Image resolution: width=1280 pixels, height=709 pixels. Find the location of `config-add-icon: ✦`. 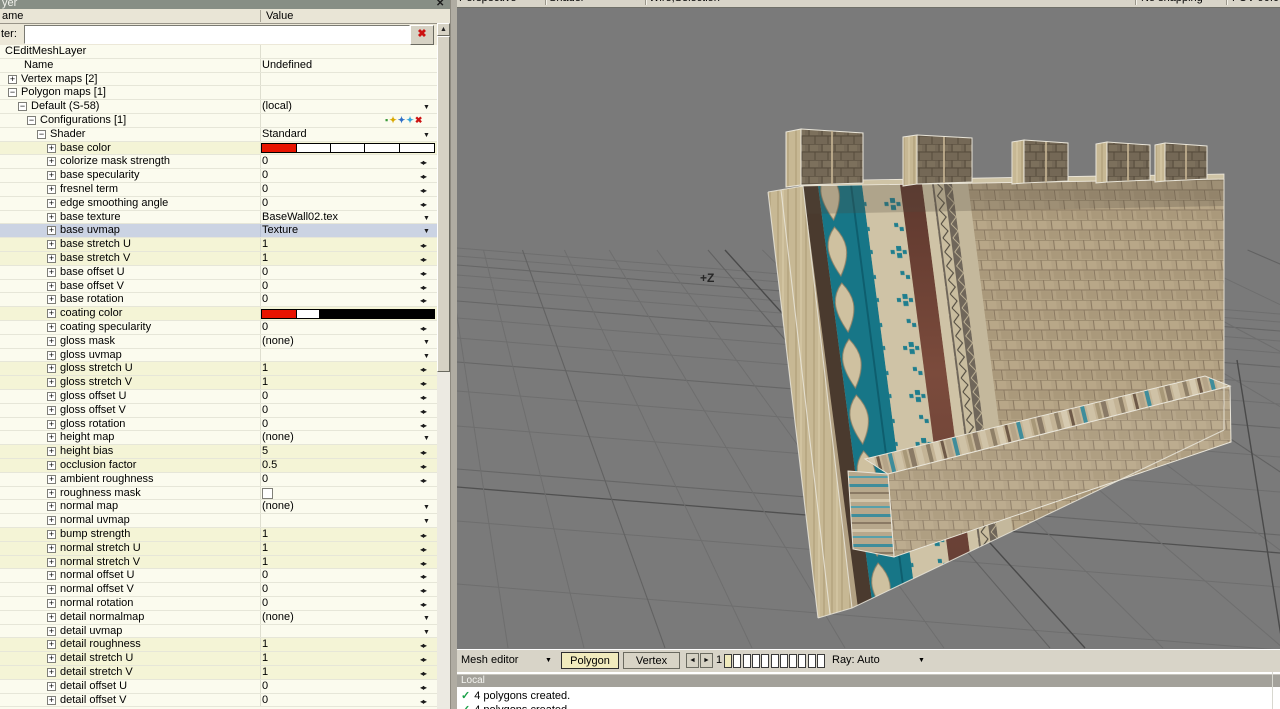

config-add-icon: ✦ is located at coordinates (393, 120).